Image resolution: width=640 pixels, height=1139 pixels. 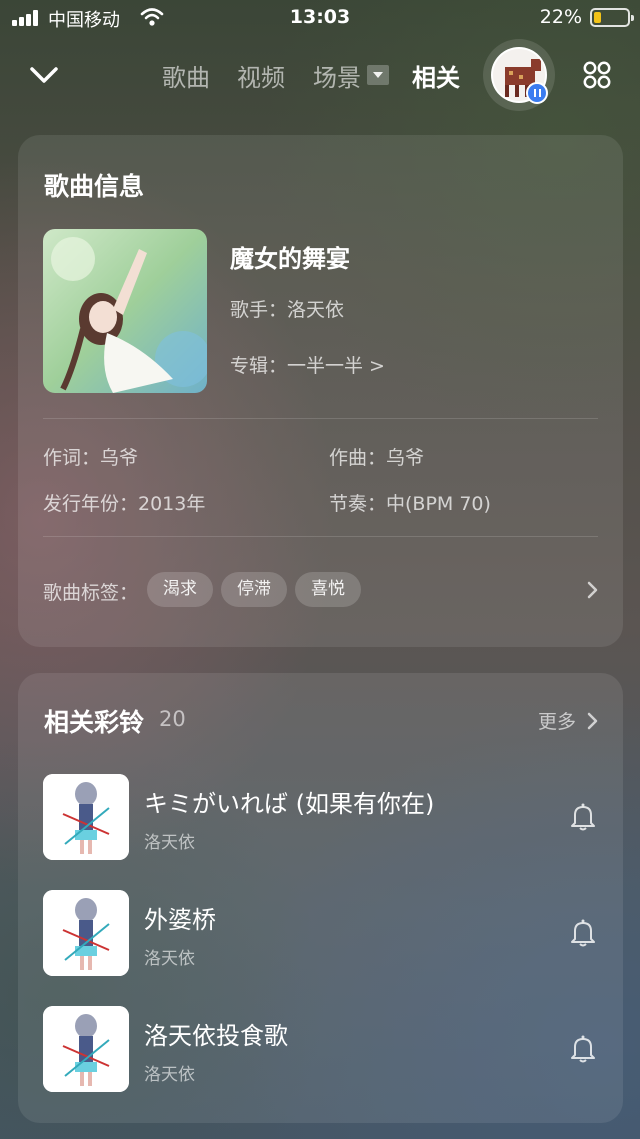 I want to click on song-tag: 喜悦, so click(x=328, y=589).